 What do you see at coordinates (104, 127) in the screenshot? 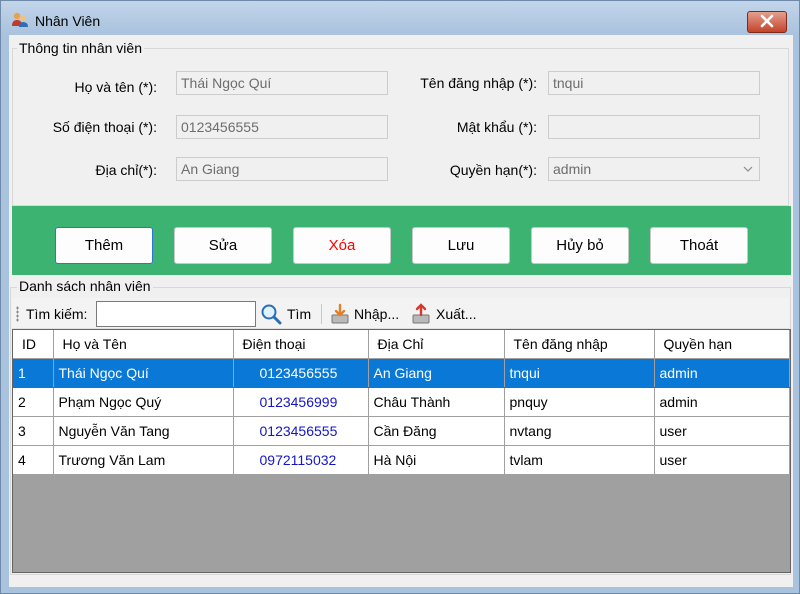
I see `phone-label: Số điện thoại (*):` at bounding box center [104, 127].